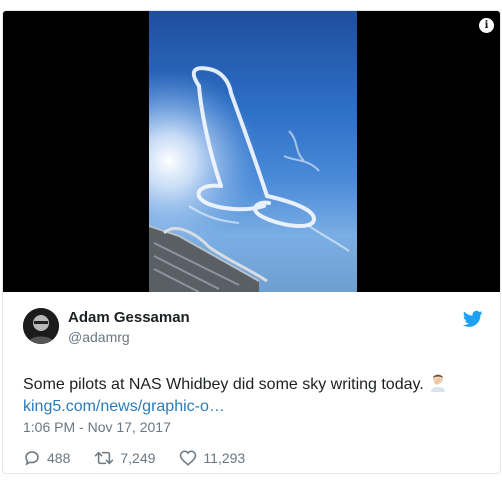 This screenshot has width=502, height=485. I want to click on reply-icon, so click(32, 458).